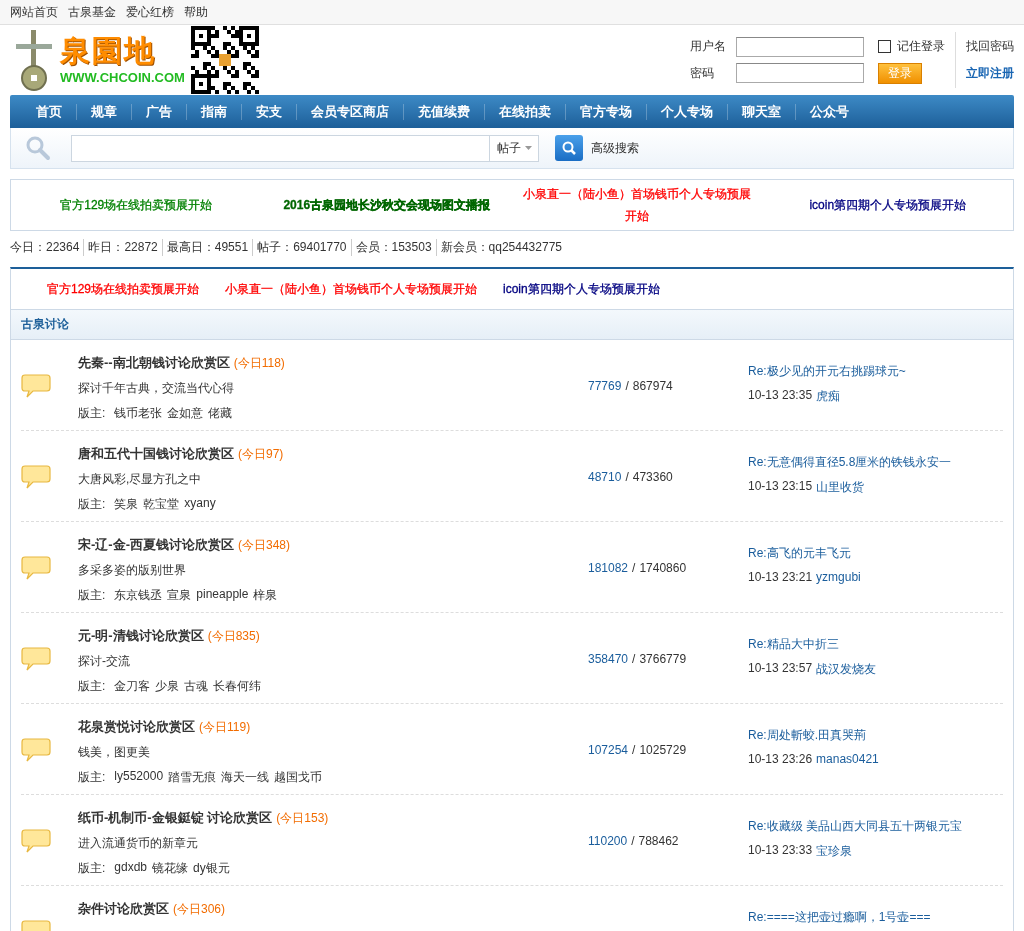 The image size is (1024, 931). What do you see at coordinates (875, 917) in the screenshot?
I see `last-post-link: Re:====这把壶过瘾啊，1号壶===` at bounding box center [875, 917].